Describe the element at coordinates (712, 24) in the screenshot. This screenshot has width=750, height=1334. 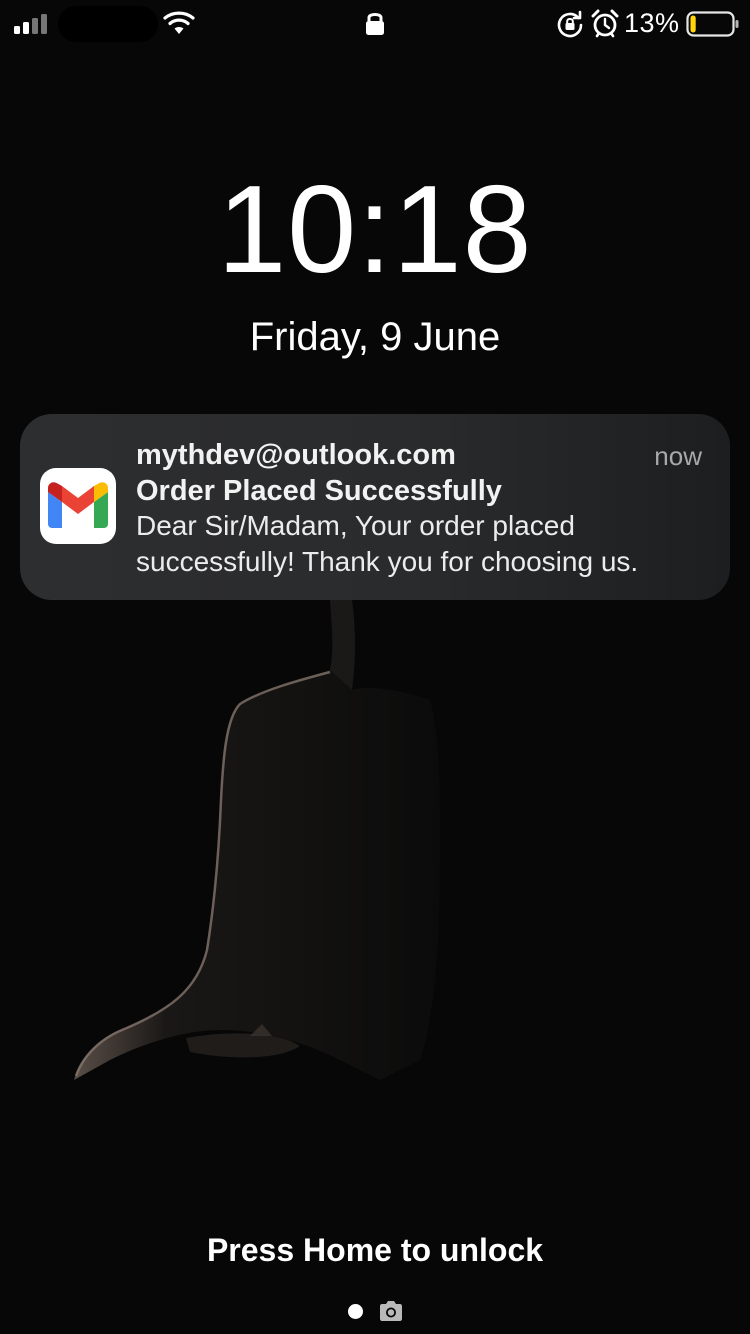
I see `battery-icon` at that location.